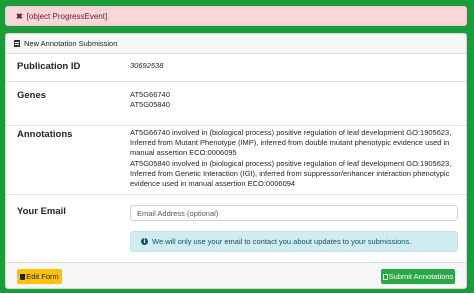 The width and height of the screenshot is (474, 293). What do you see at coordinates (17, 43) in the screenshot?
I see `document-icon` at bounding box center [17, 43].